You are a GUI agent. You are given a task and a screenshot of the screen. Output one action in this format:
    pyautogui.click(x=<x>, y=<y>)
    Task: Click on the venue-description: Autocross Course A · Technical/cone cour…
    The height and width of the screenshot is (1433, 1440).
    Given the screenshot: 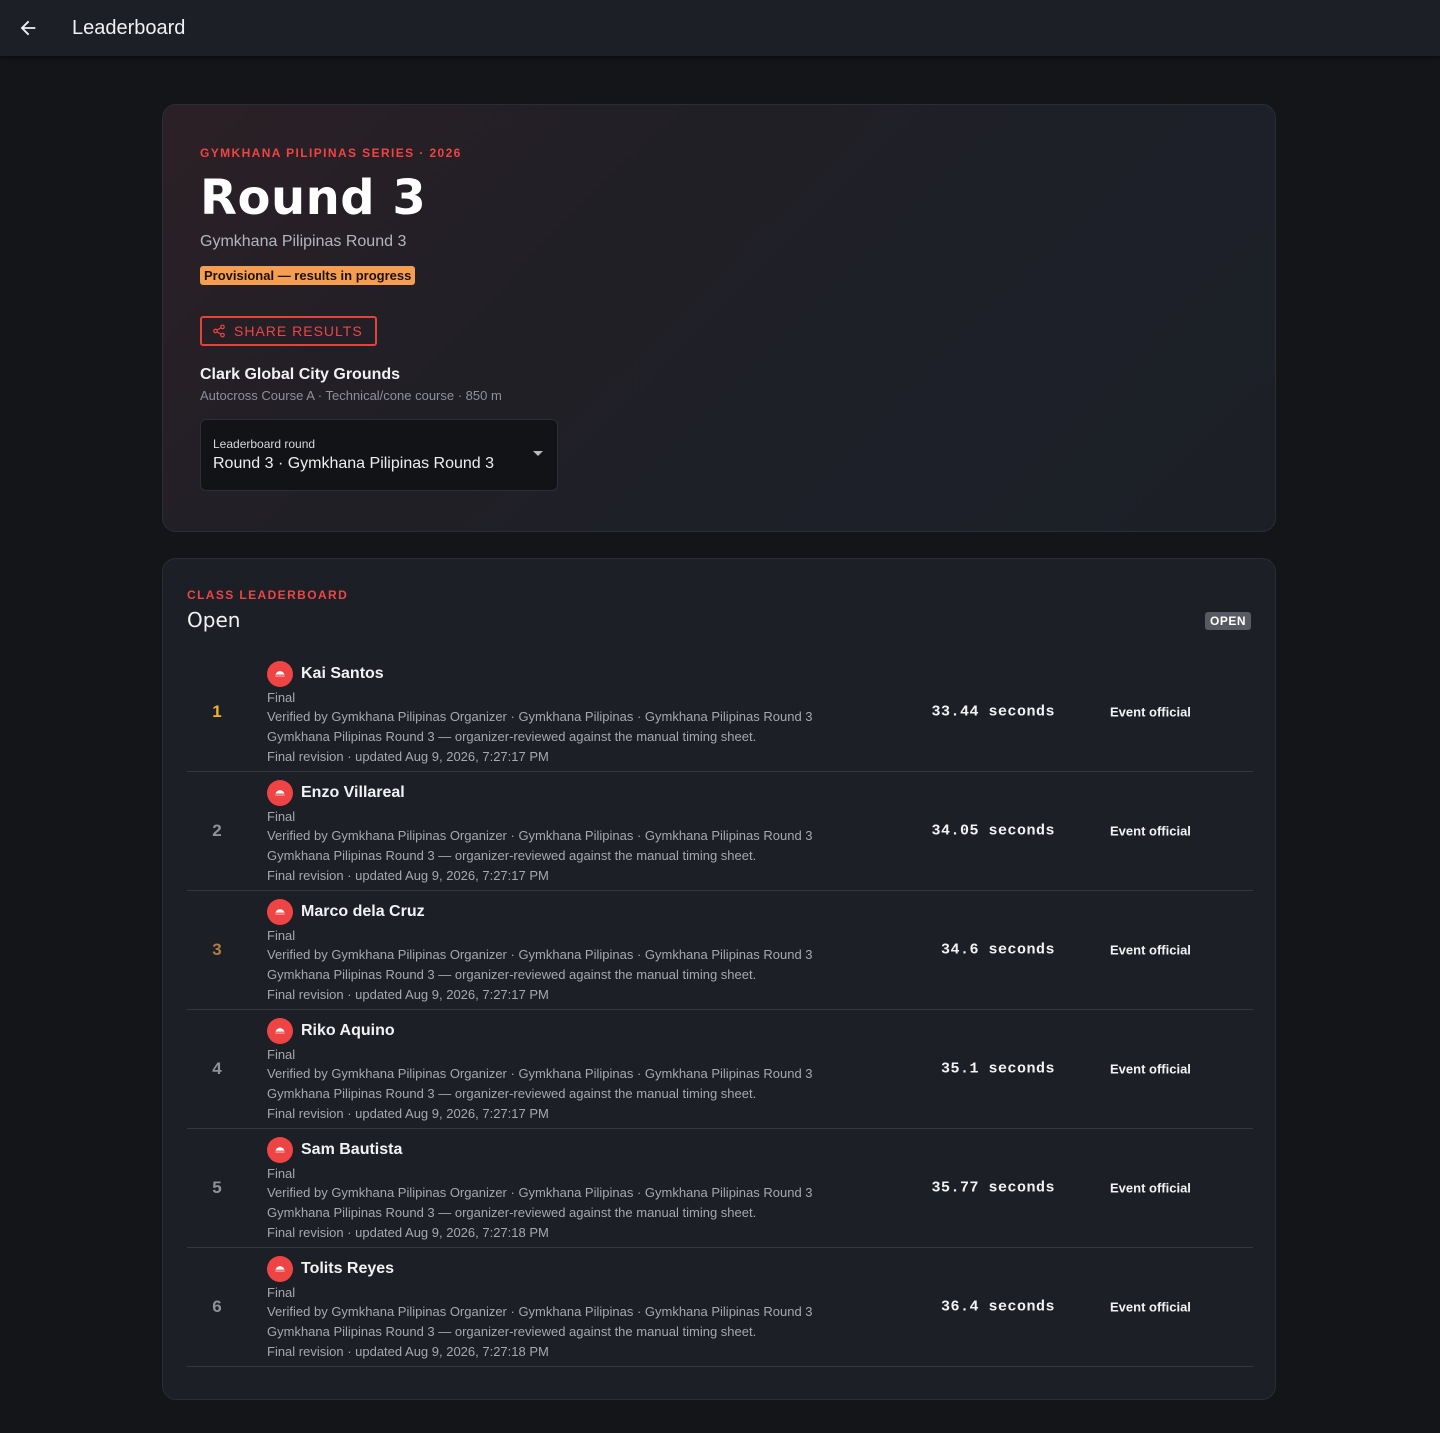 What is the action you would take?
    pyautogui.click(x=351, y=395)
    